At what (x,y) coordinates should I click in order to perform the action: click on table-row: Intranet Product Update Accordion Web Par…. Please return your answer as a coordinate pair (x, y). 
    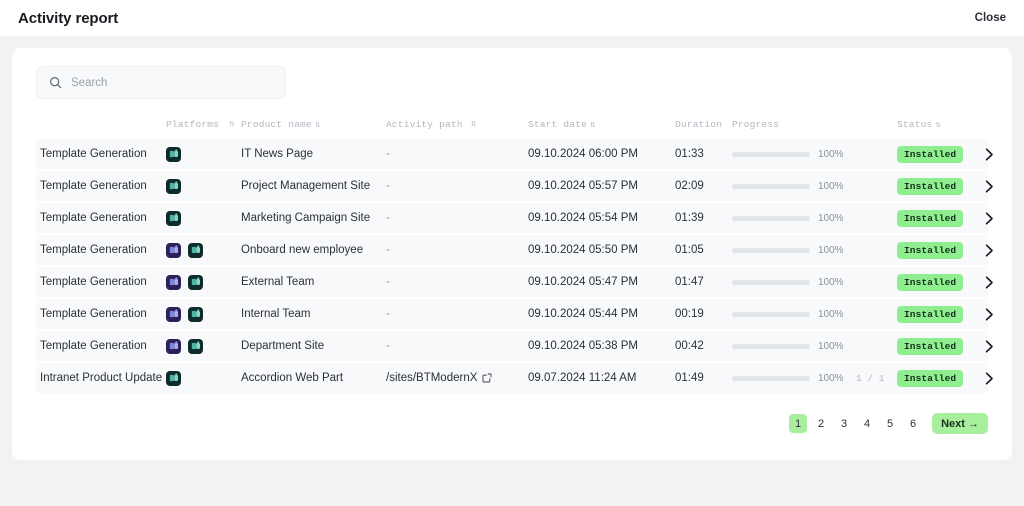
    Looking at the image, I should click on (514, 379).